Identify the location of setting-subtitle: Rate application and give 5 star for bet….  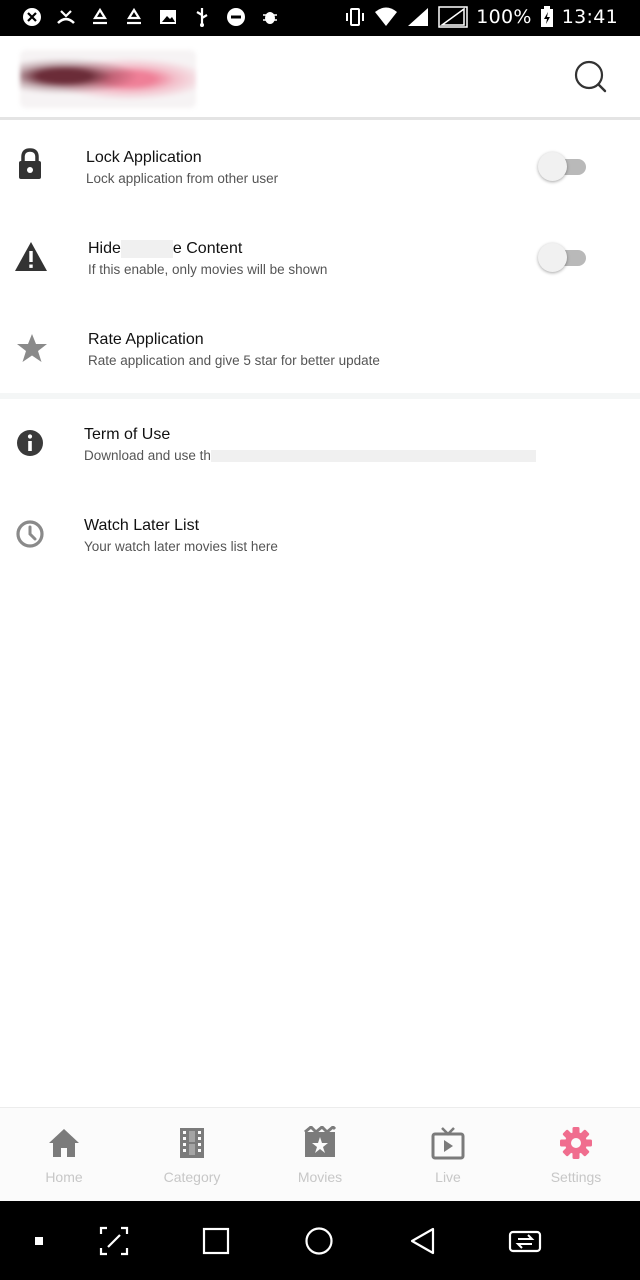
(234, 360).